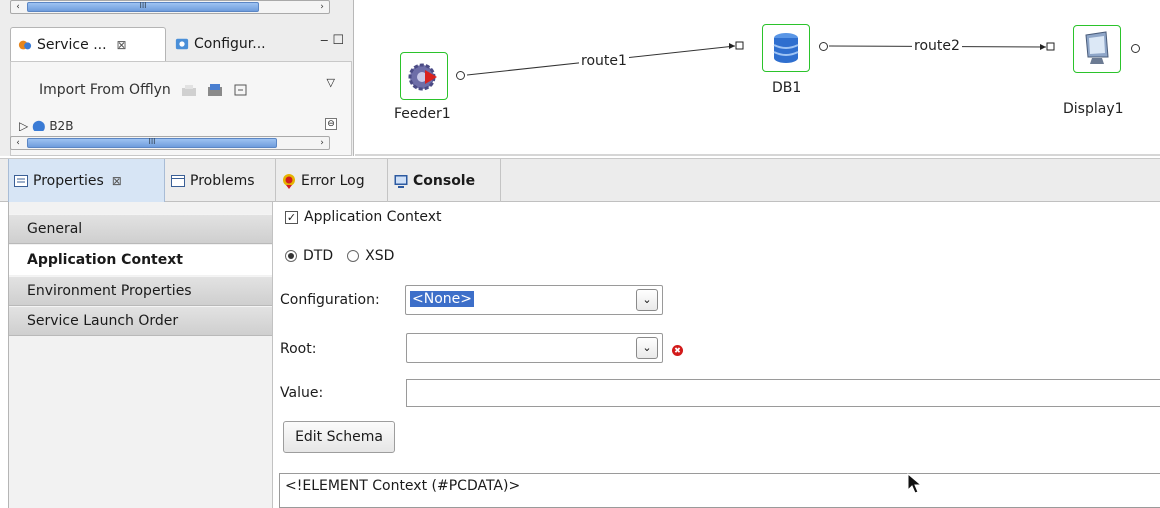 Image resolution: width=1160 pixels, height=508 pixels. I want to click on value-field, so click(783, 393).